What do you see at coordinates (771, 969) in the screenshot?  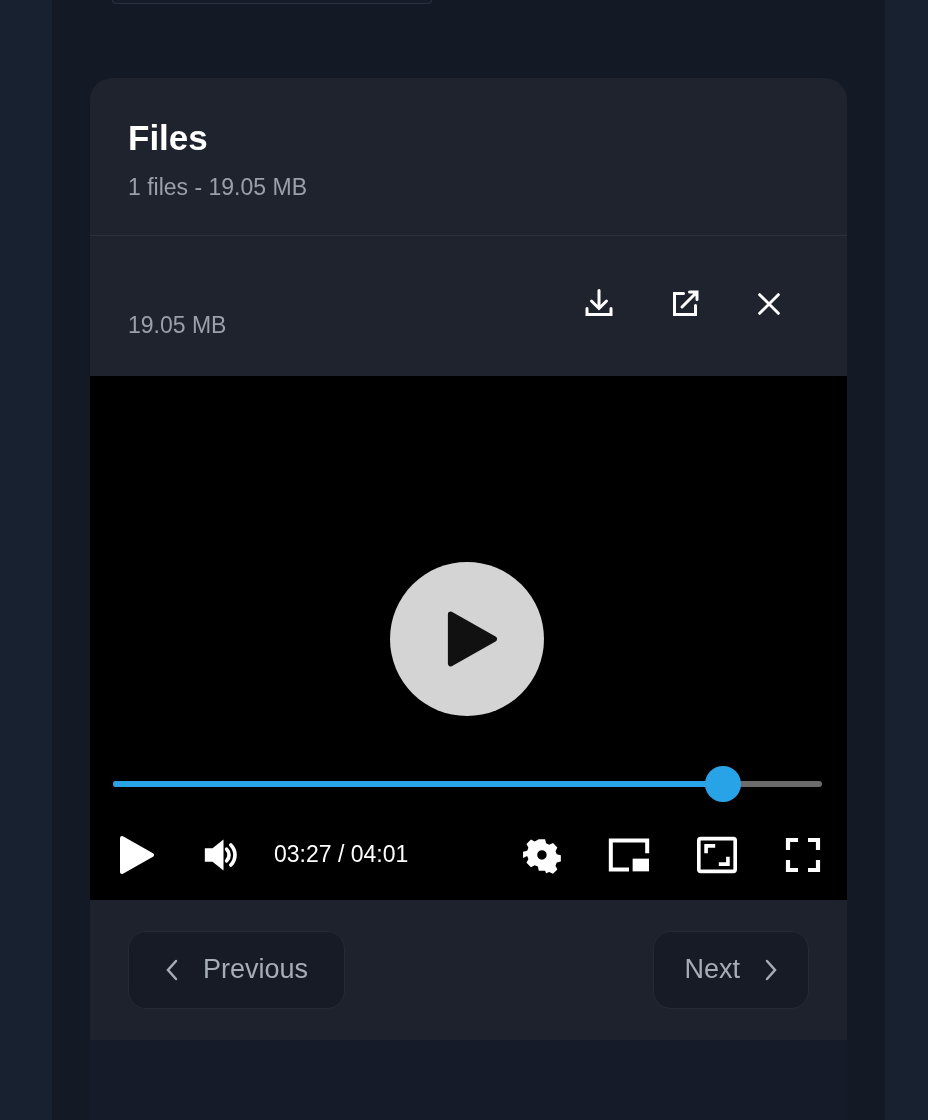 I see `chevron-right-icon` at bounding box center [771, 969].